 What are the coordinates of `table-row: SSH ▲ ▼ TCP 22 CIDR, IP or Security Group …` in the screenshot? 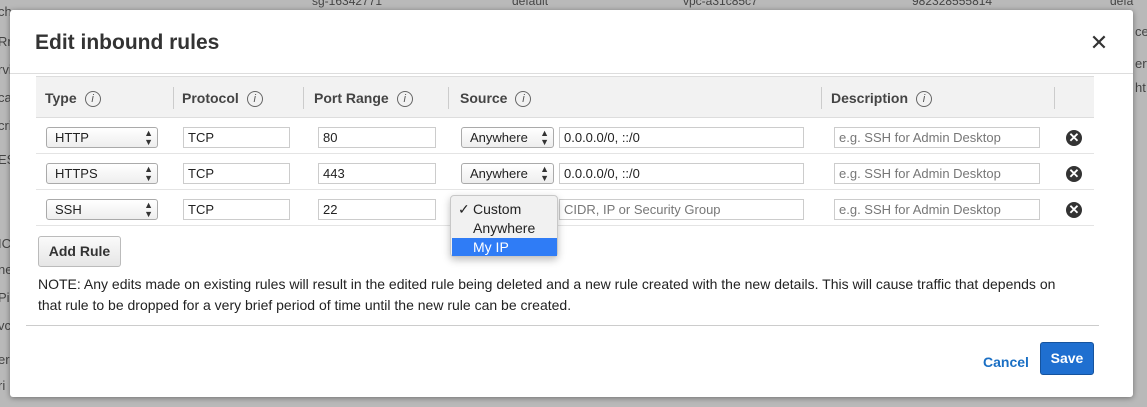 It's located at (565, 208).